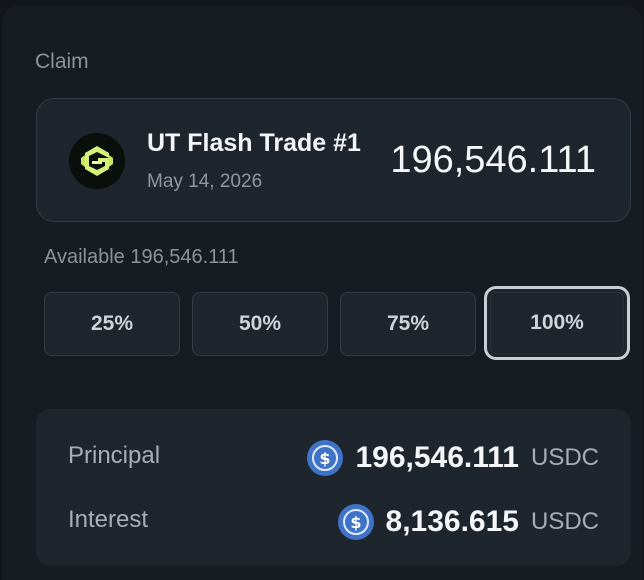  What do you see at coordinates (114, 455) in the screenshot?
I see `principal-label: Principal` at bounding box center [114, 455].